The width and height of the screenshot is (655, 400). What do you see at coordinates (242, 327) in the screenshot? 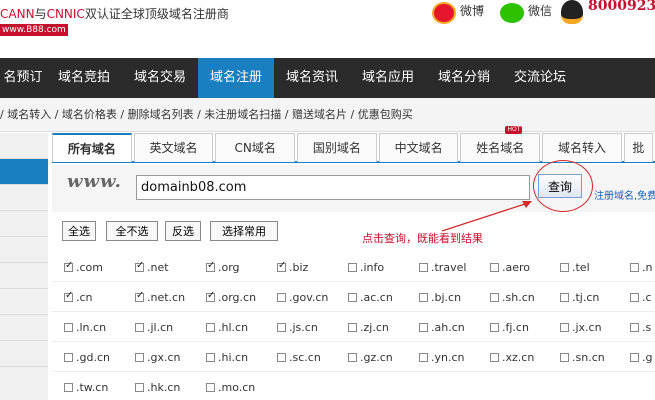
I see `domain-option: .hl.cn` at bounding box center [242, 327].